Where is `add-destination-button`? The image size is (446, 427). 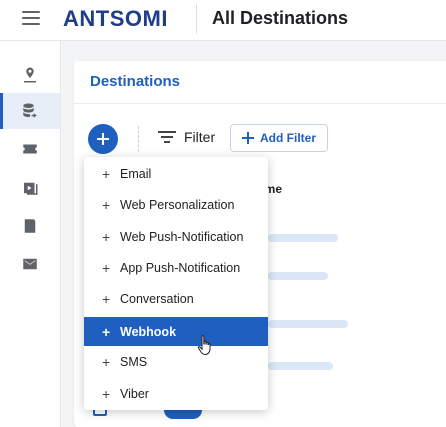 add-destination-button is located at coordinates (103, 139).